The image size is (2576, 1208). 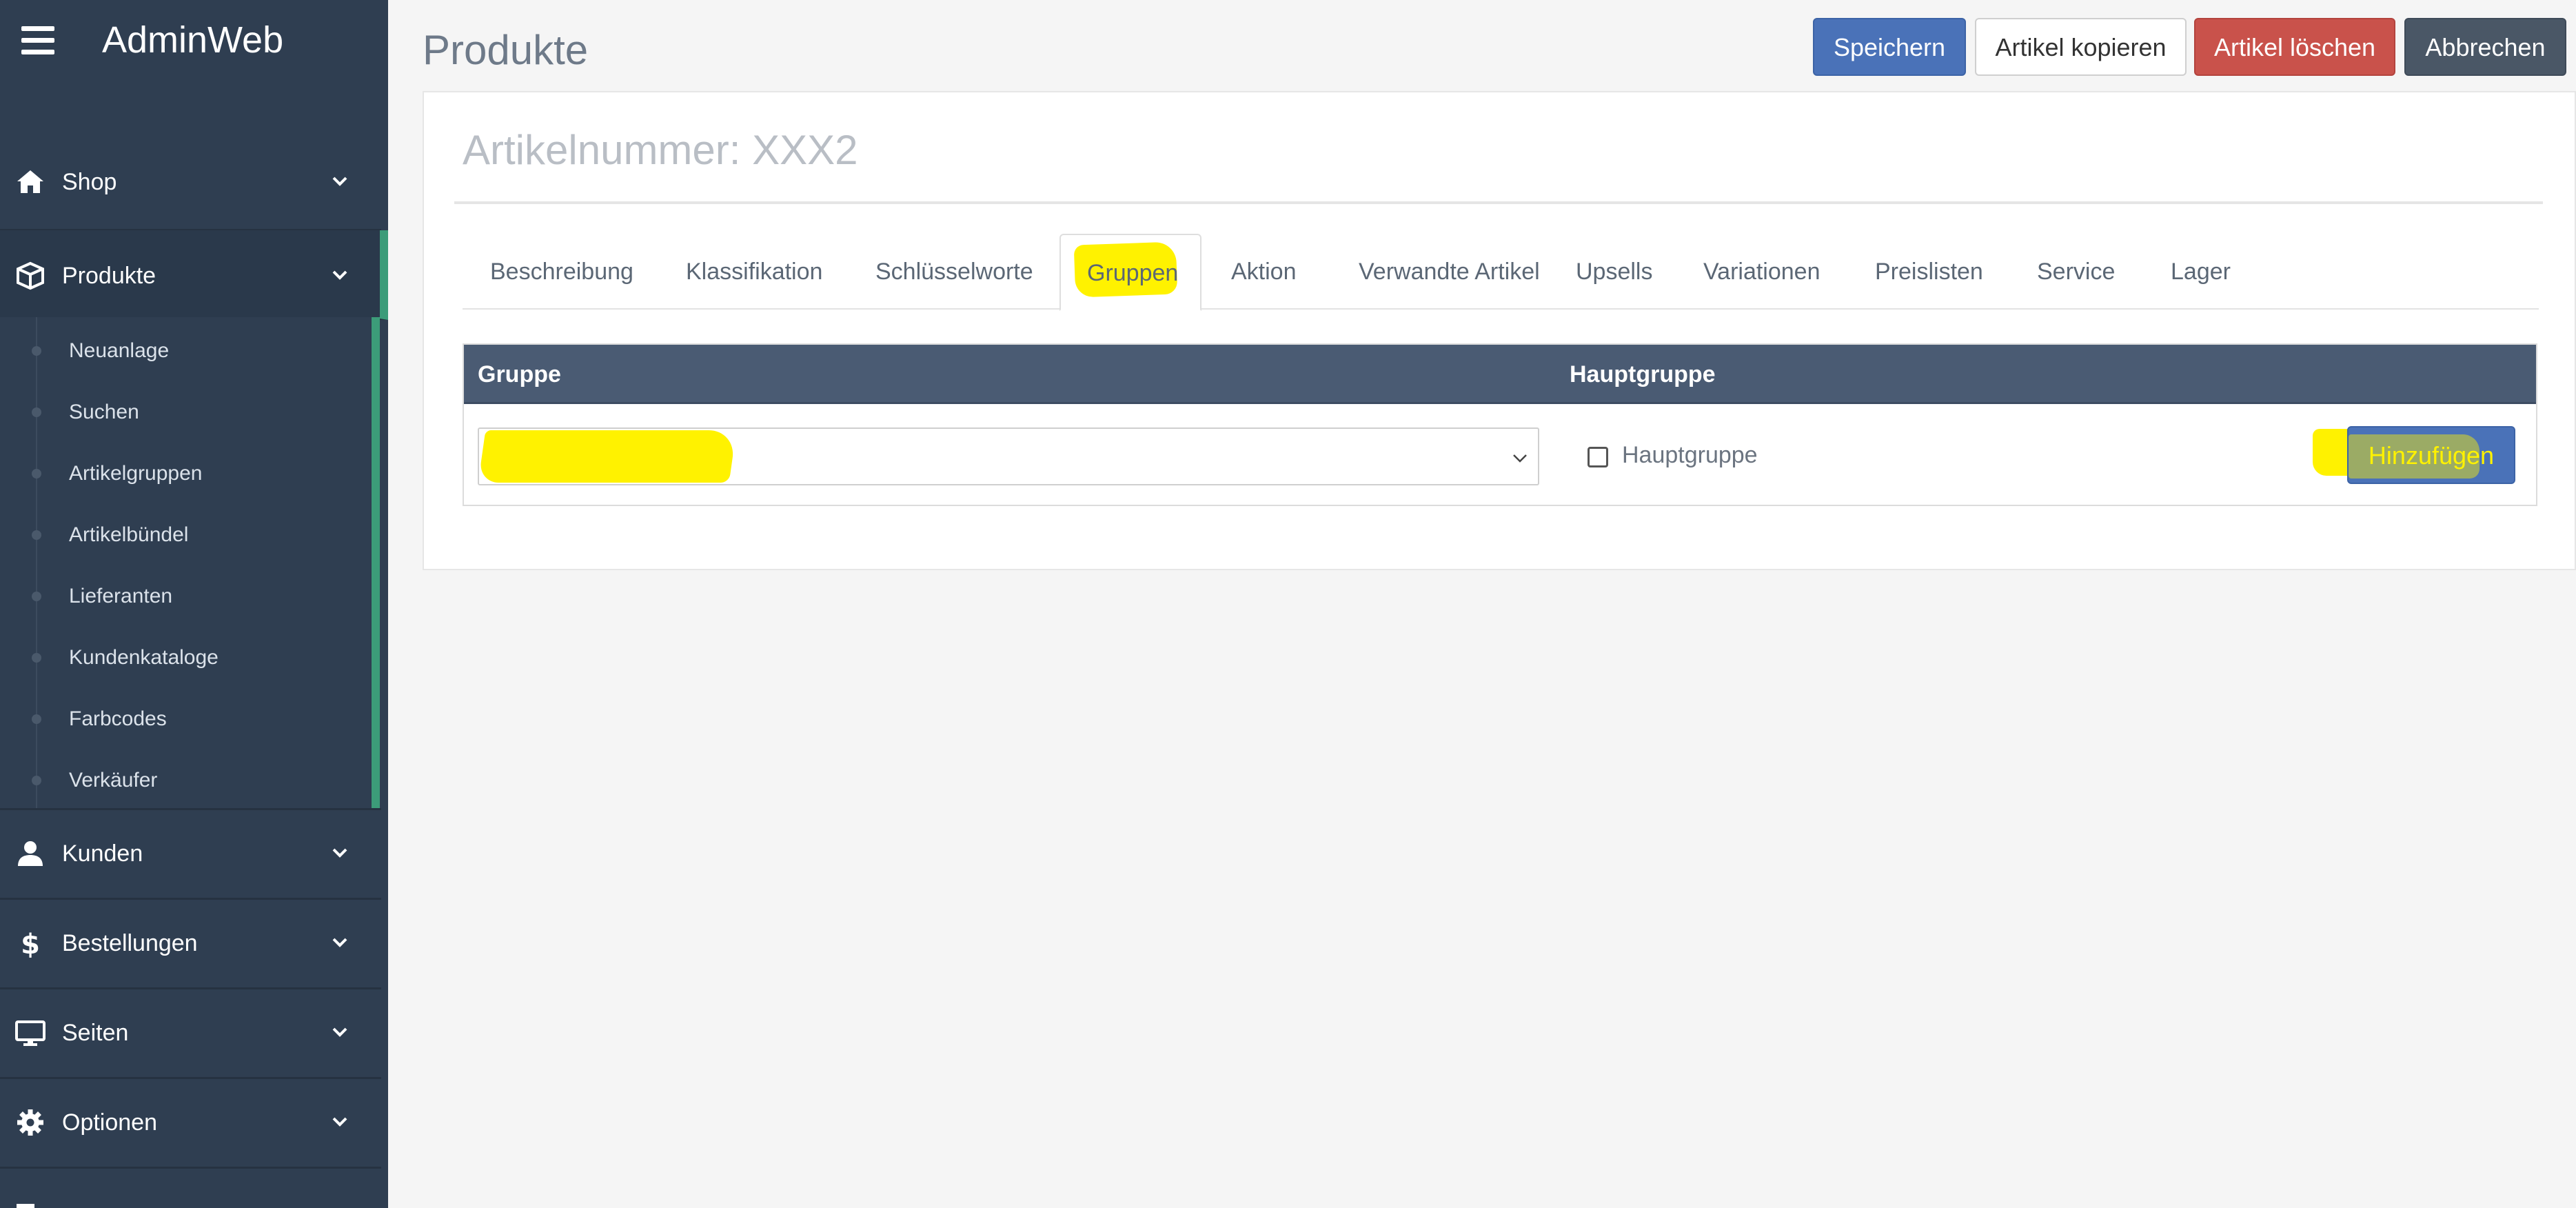 I want to click on tab-gruppen: Gruppen, so click(x=1130, y=273).